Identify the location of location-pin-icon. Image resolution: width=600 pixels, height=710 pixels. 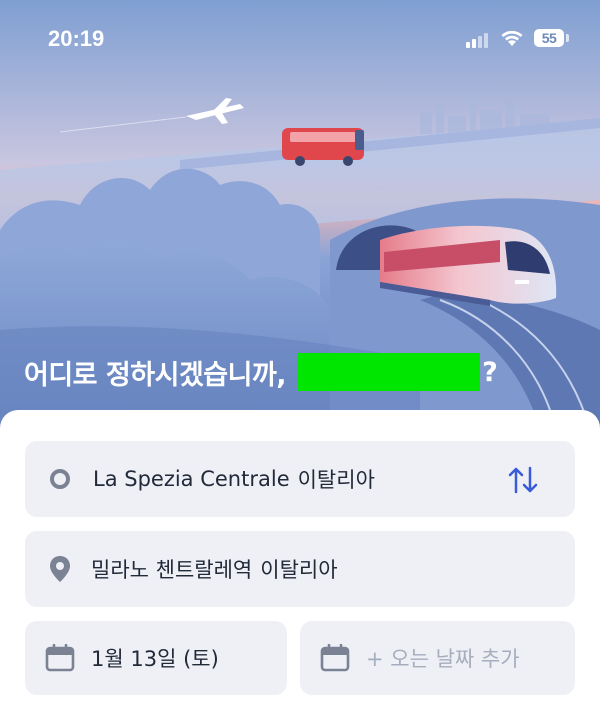
(60, 569).